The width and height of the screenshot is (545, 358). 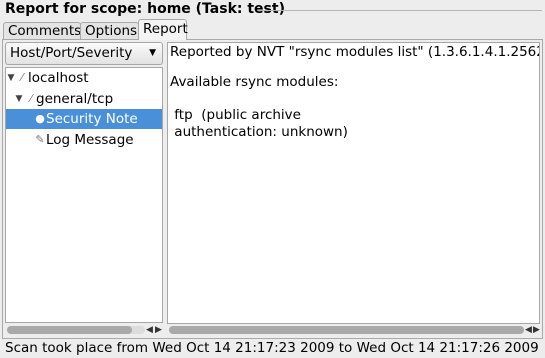 I want to click on tab-options: Options, so click(x=109, y=31).